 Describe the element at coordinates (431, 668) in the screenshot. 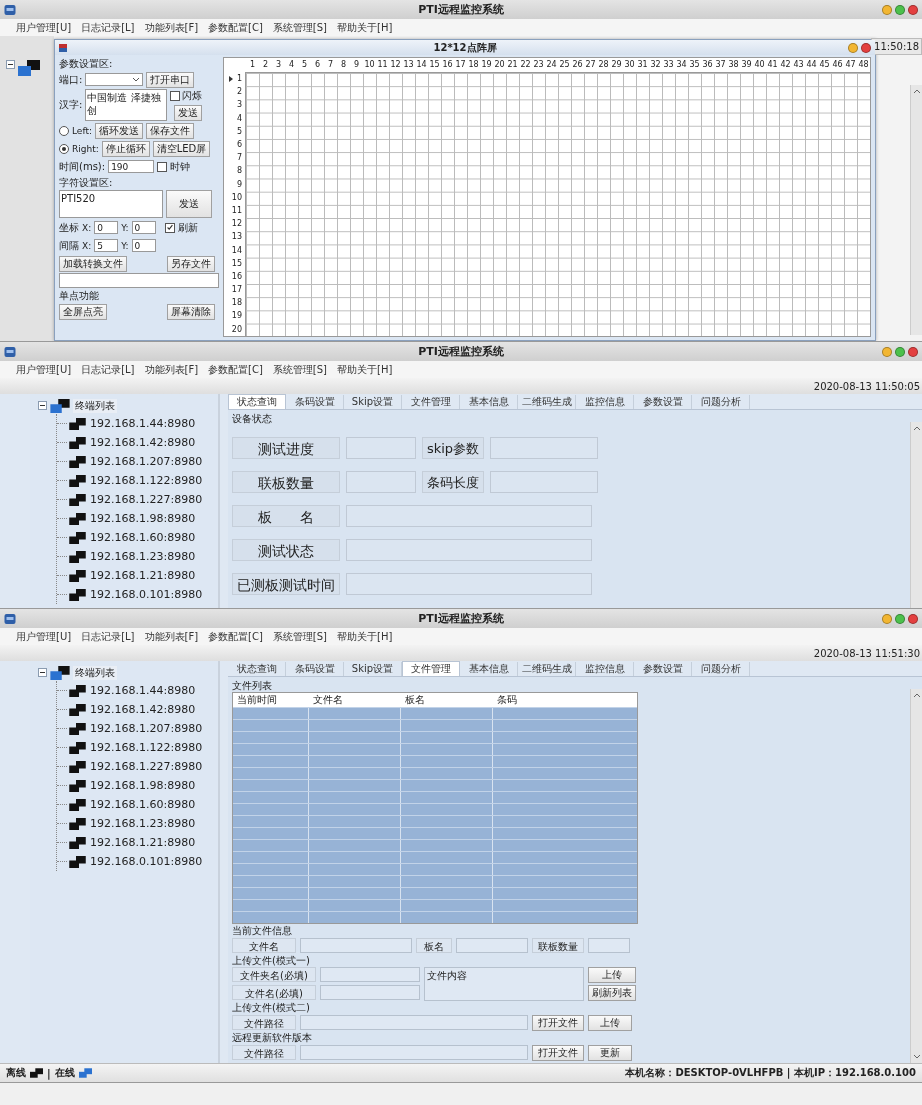

I see `tab: 文件管理` at that location.